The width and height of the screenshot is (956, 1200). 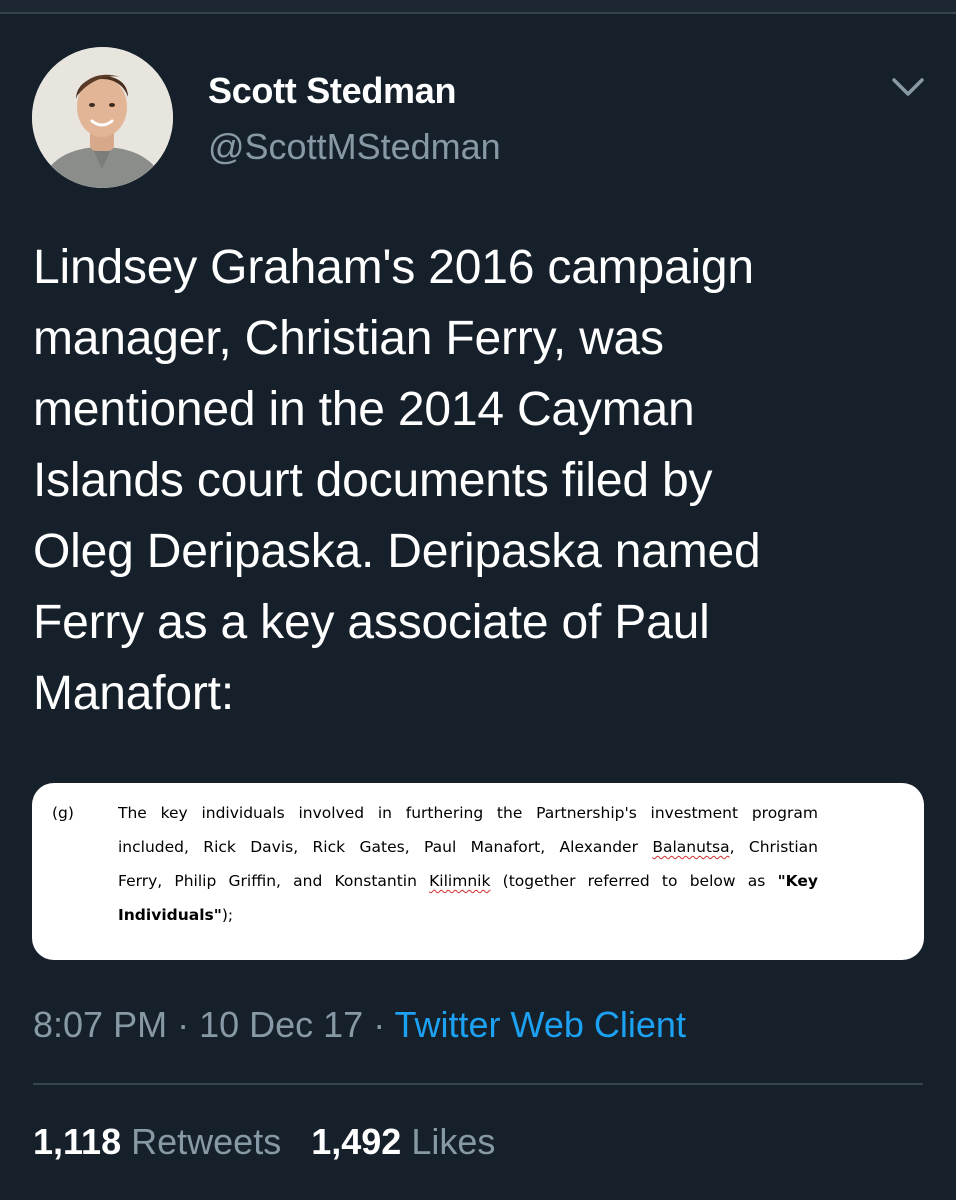 I want to click on doc-item-label: (g), so click(x=63, y=813).